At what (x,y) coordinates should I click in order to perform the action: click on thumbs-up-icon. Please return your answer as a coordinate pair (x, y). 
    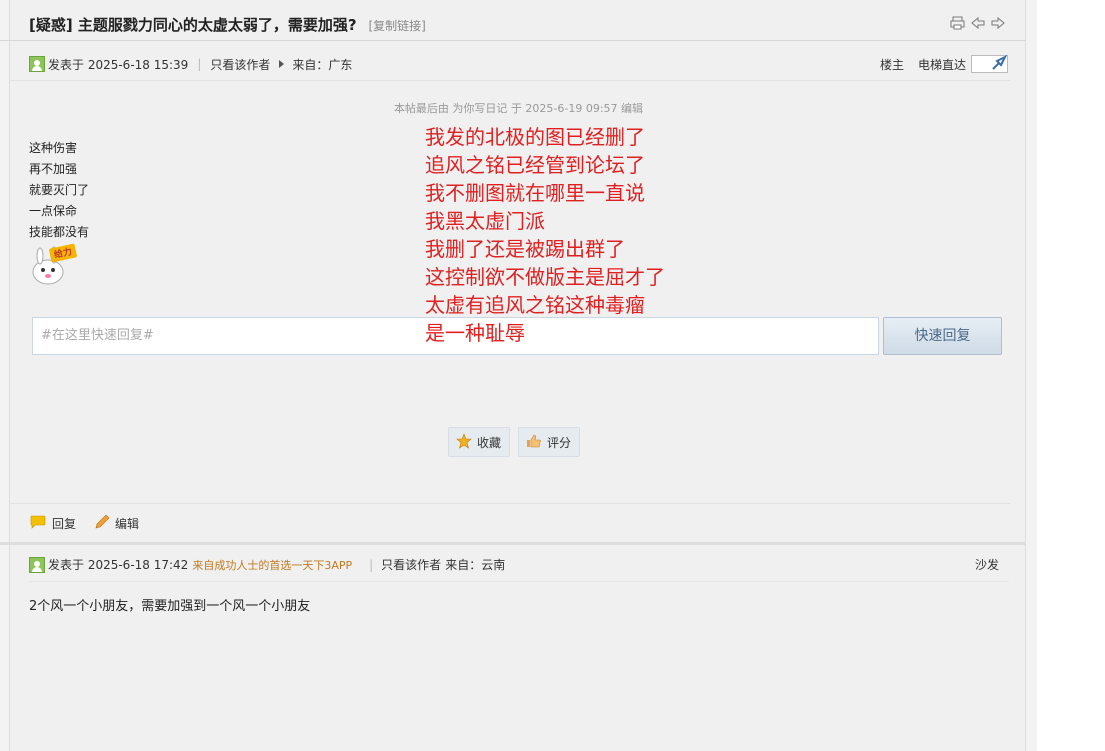
    Looking at the image, I should click on (534, 442).